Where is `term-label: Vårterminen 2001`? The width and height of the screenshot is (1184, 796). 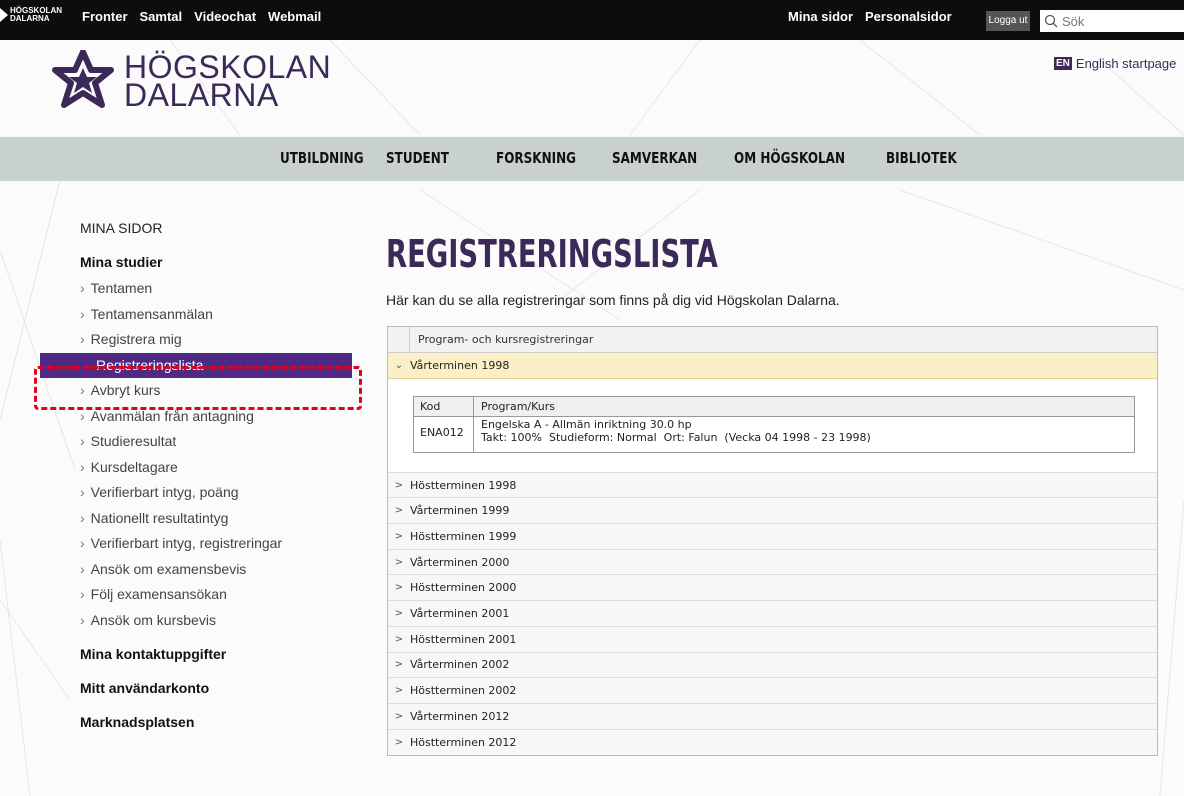 term-label: Vårterminen 2001 is located at coordinates (460, 613).